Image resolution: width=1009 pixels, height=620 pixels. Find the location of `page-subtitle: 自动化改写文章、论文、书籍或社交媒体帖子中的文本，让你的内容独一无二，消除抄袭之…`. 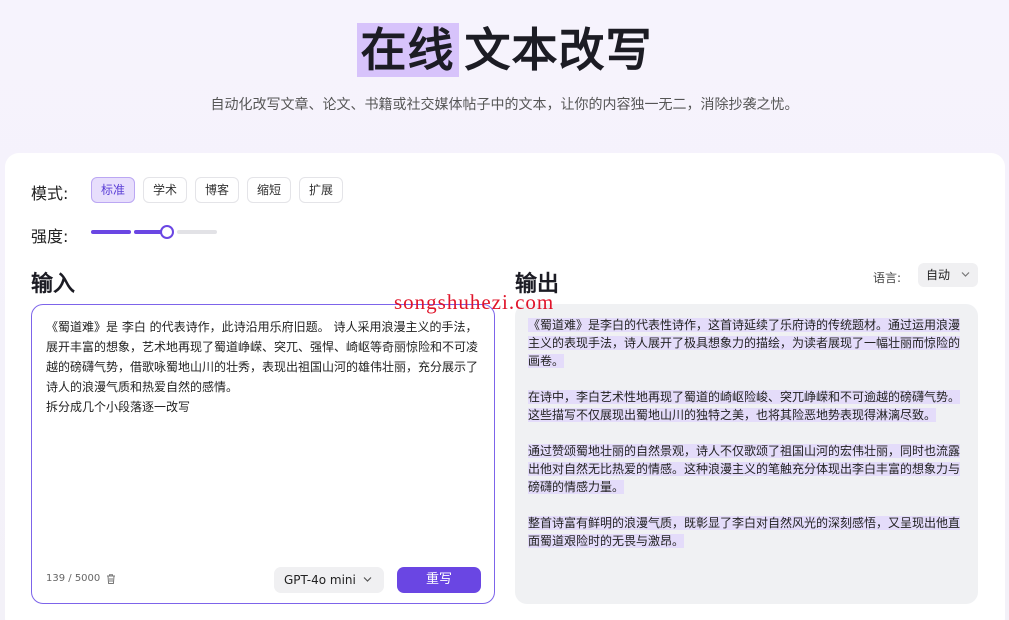

page-subtitle: 自动化改写文章、论文、书籍或社交媒体帖子中的文本，让你的内容独一无二，消除抄袭之… is located at coordinates (504, 105).